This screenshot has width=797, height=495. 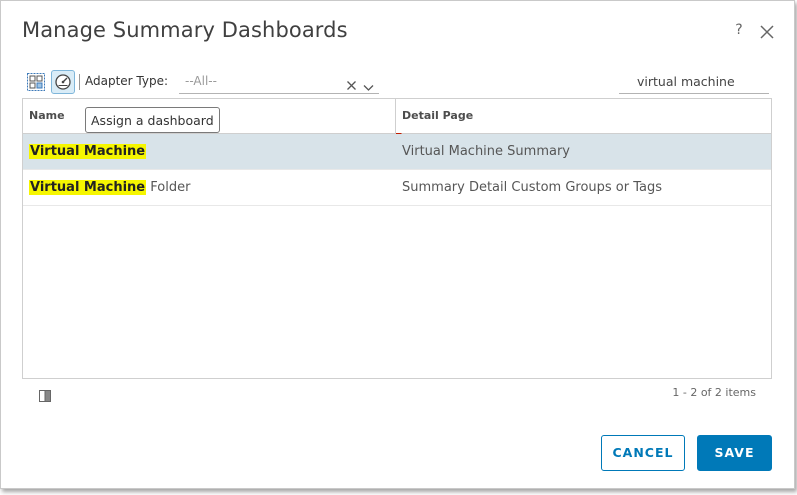 I want to click on column-separator, so click(x=395, y=116).